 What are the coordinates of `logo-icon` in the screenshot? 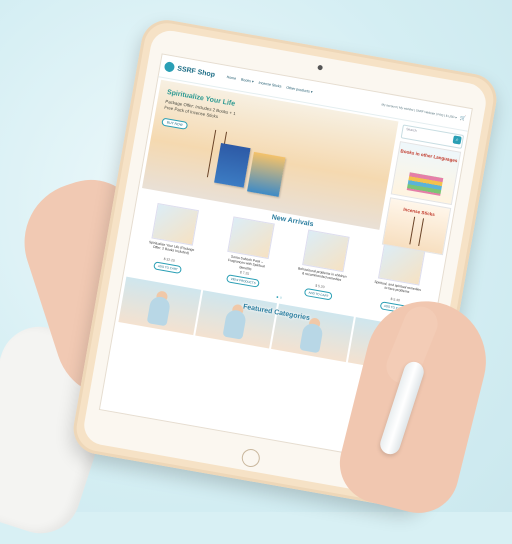 It's located at (169, 67).